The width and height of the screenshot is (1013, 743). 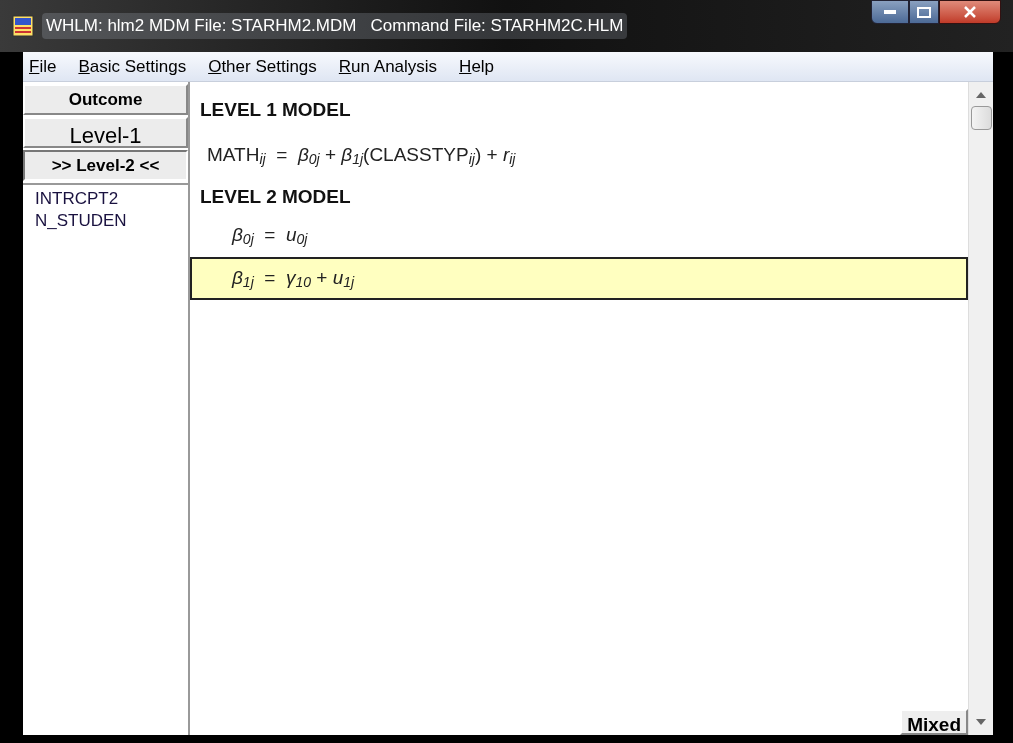 What do you see at coordinates (934, 722) in the screenshot?
I see `mixed-button: Mixed` at bounding box center [934, 722].